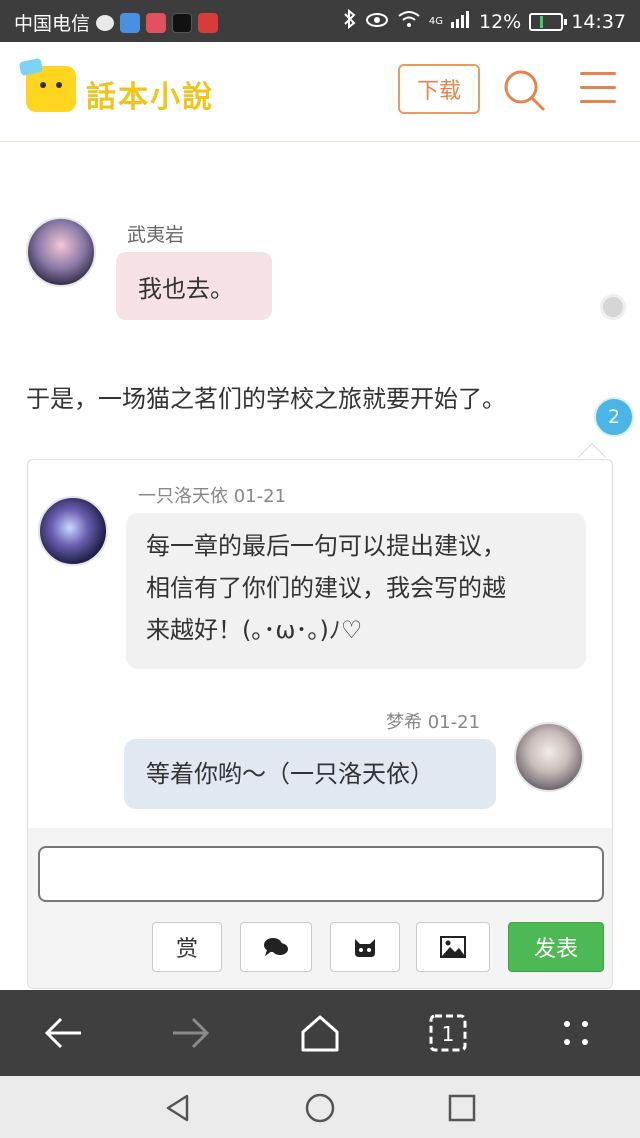 This screenshot has width=640, height=1138. Describe the element at coordinates (43, 85) in the screenshot. I see `logo-eye-left` at that location.